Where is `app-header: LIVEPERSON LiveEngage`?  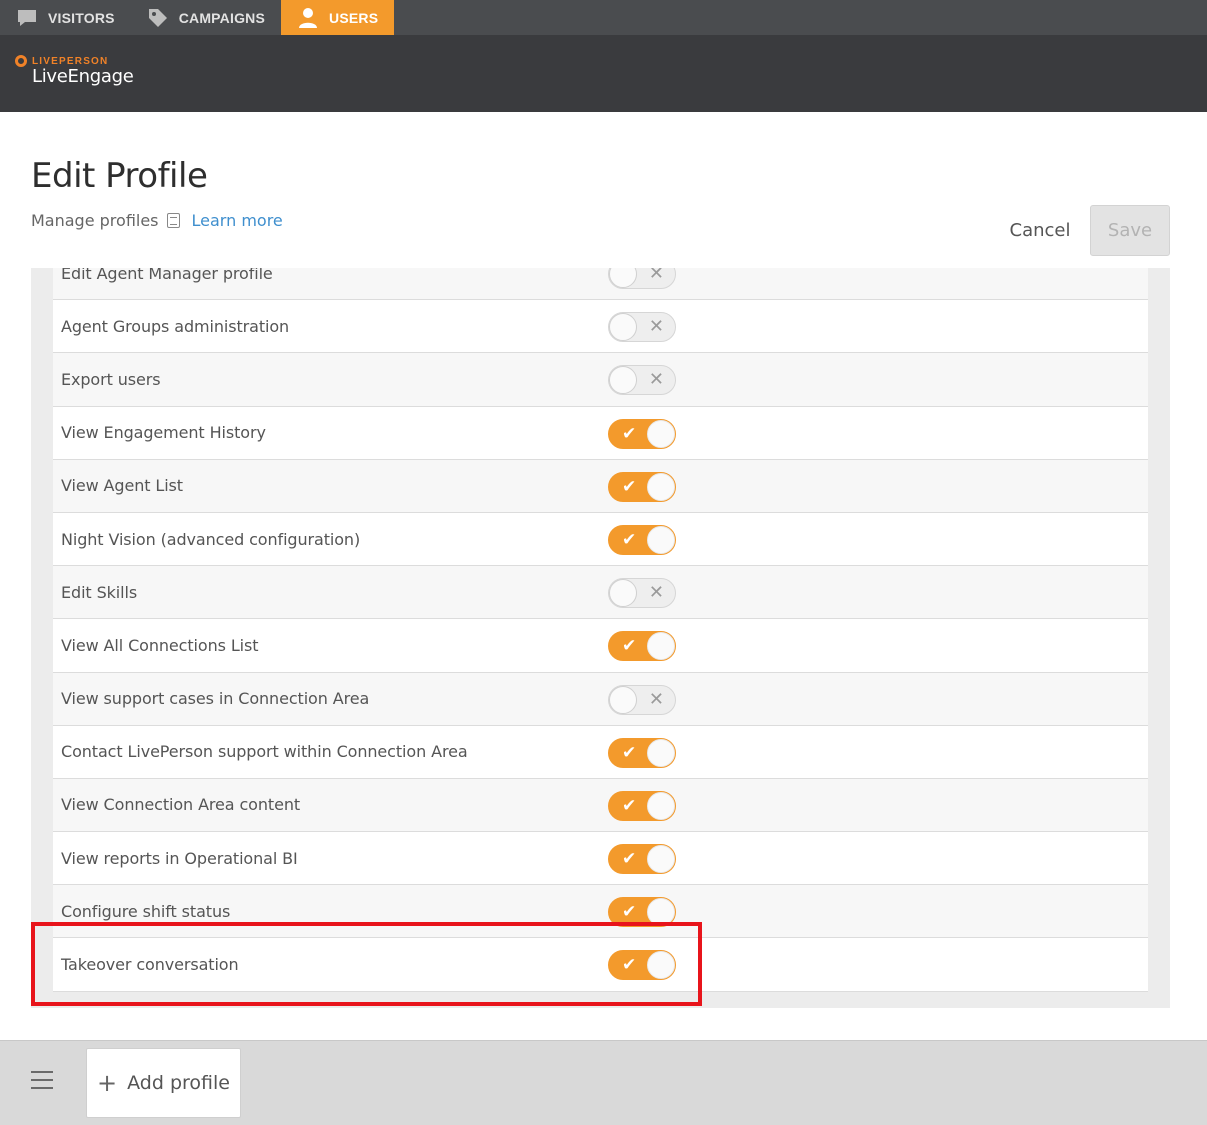 app-header: LIVEPERSON LiveEngage is located at coordinates (603, 73).